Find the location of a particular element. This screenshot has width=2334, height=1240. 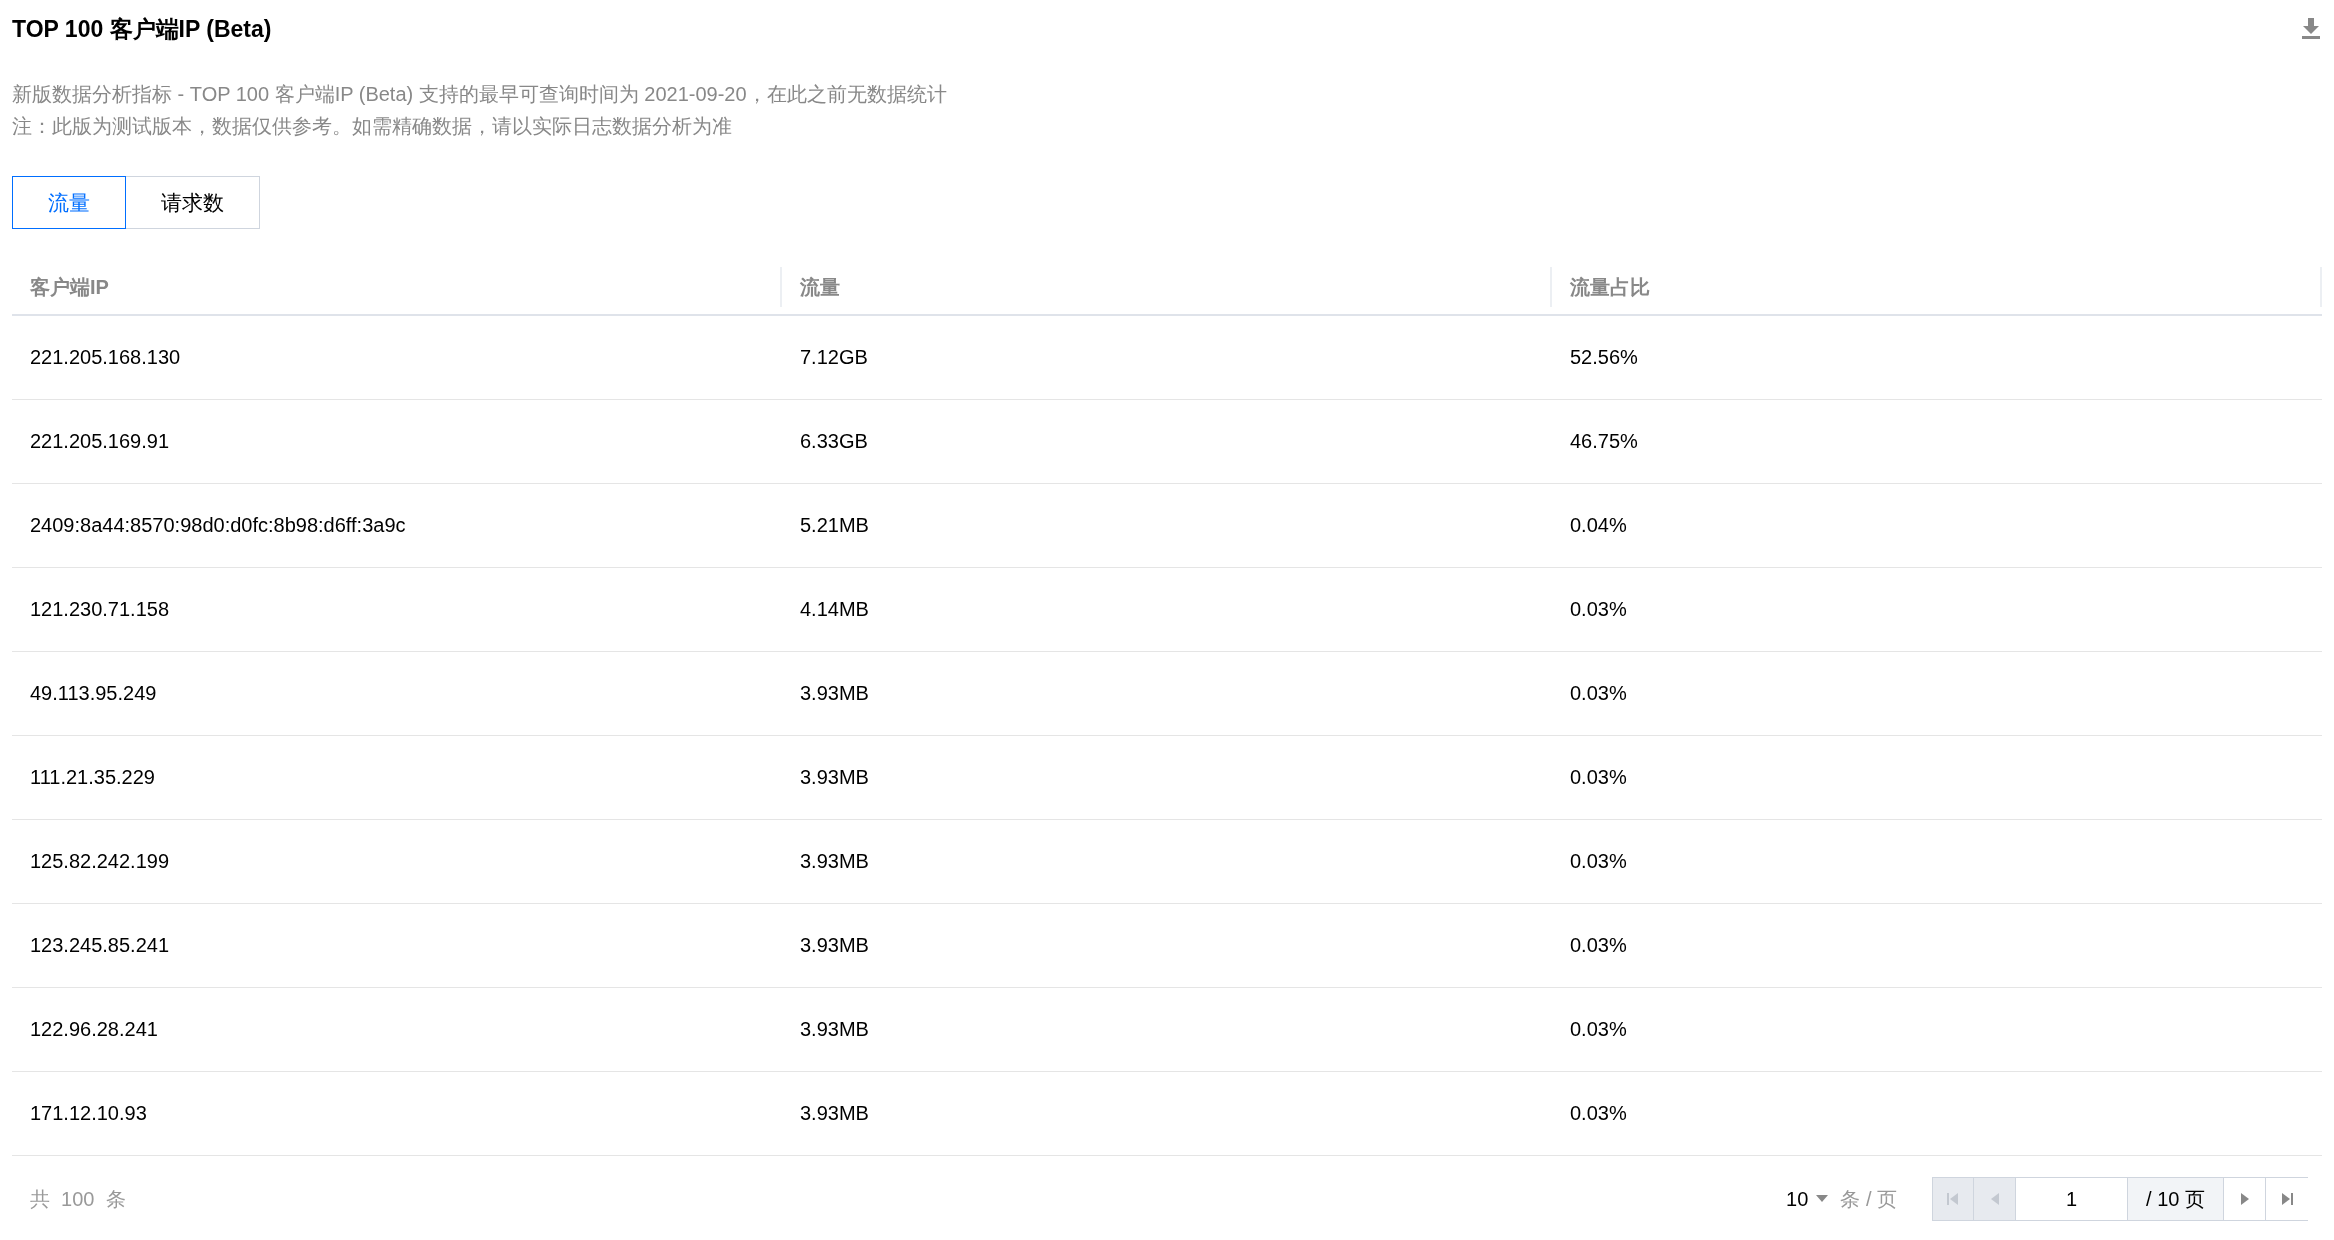

right-triangle-icon is located at coordinates (2244, 1199).